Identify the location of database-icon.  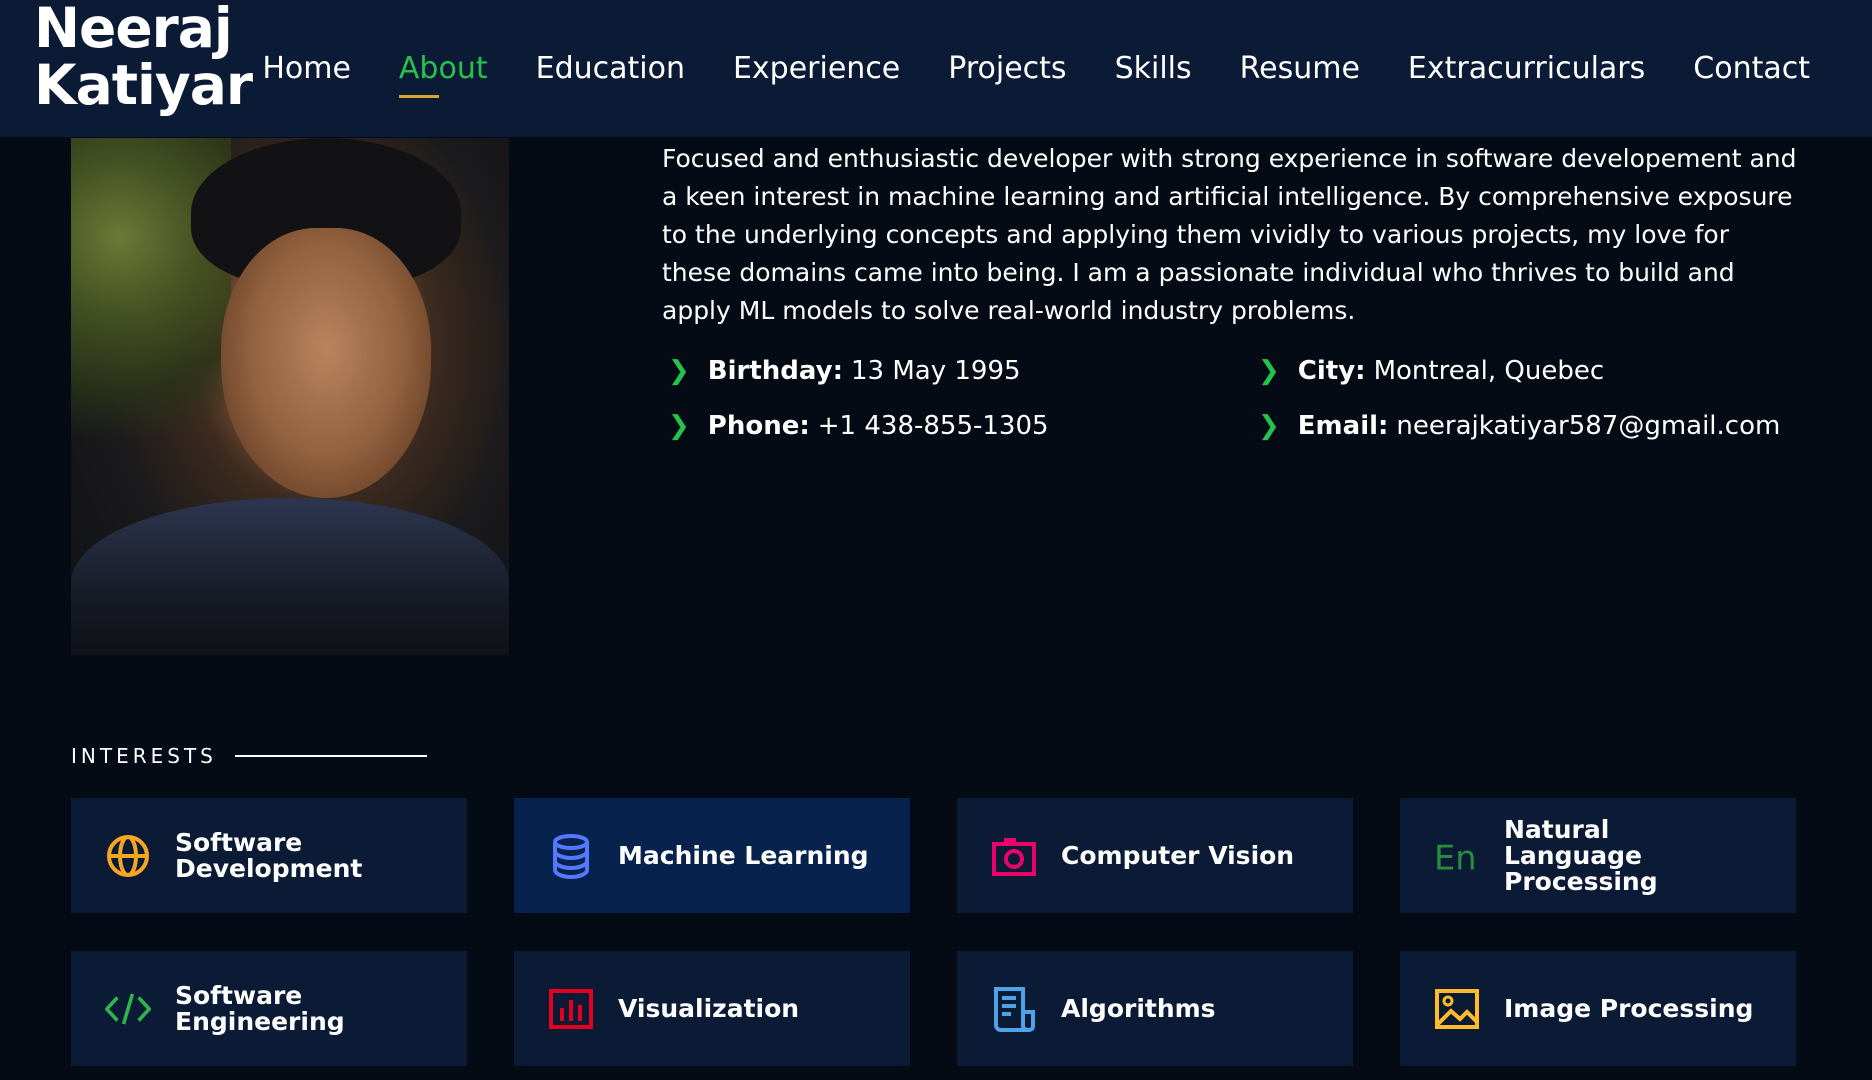
(571, 856).